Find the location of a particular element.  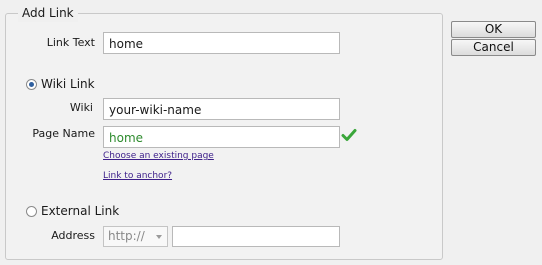

cancel-button: Cancel is located at coordinates (493, 47).